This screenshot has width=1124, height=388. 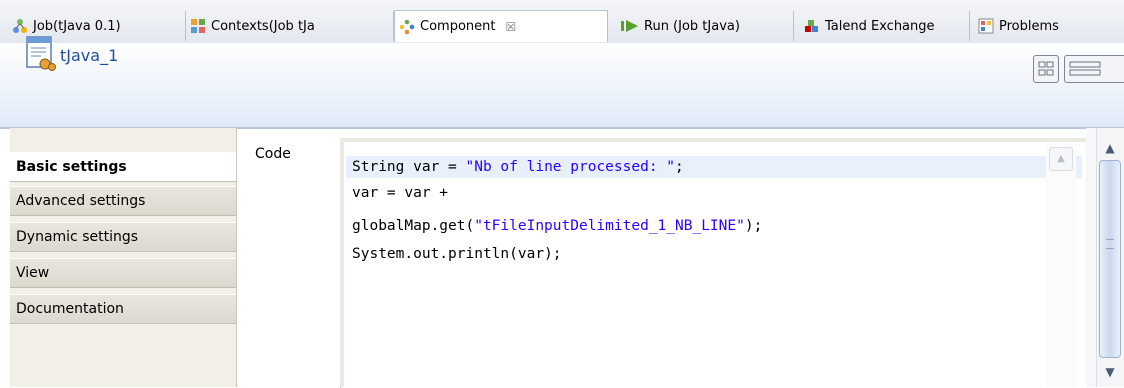 I want to click on close-icon: ☒, so click(x=510, y=27).